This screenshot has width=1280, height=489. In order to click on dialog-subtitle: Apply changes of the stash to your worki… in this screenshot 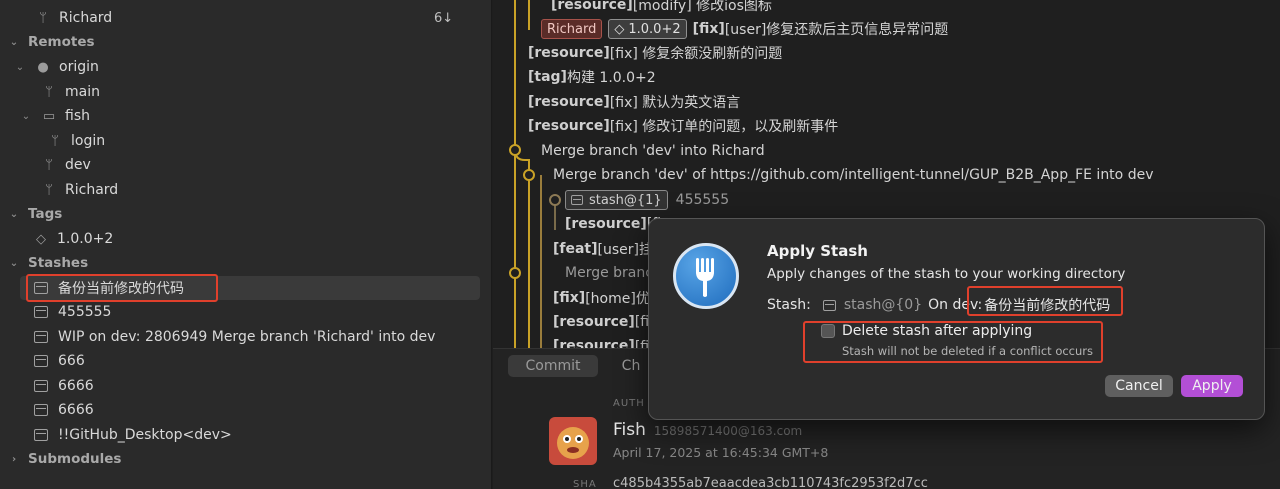, I will do `click(946, 274)`.